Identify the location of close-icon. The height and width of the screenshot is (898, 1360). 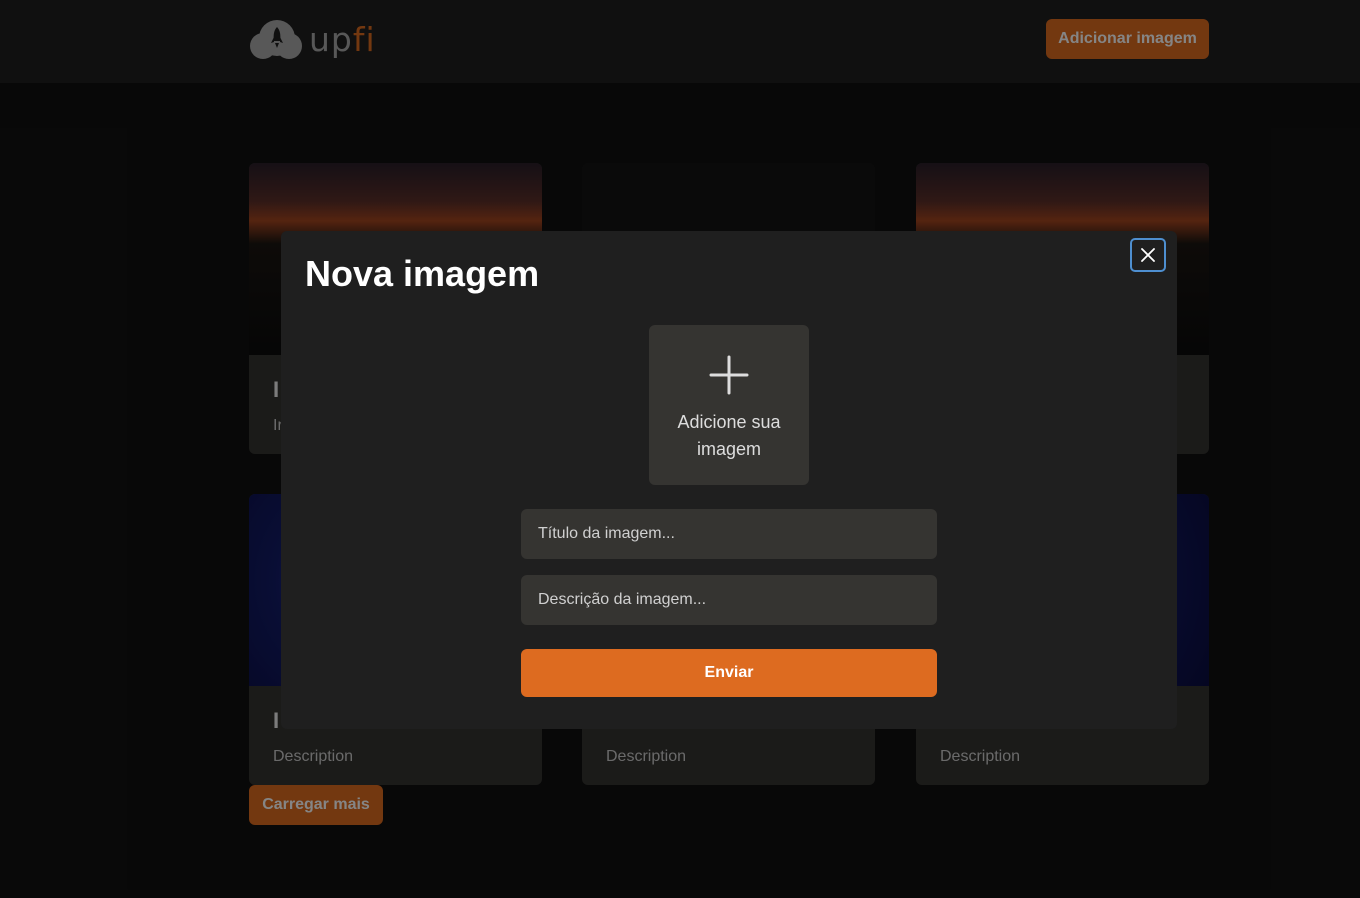
(1148, 255).